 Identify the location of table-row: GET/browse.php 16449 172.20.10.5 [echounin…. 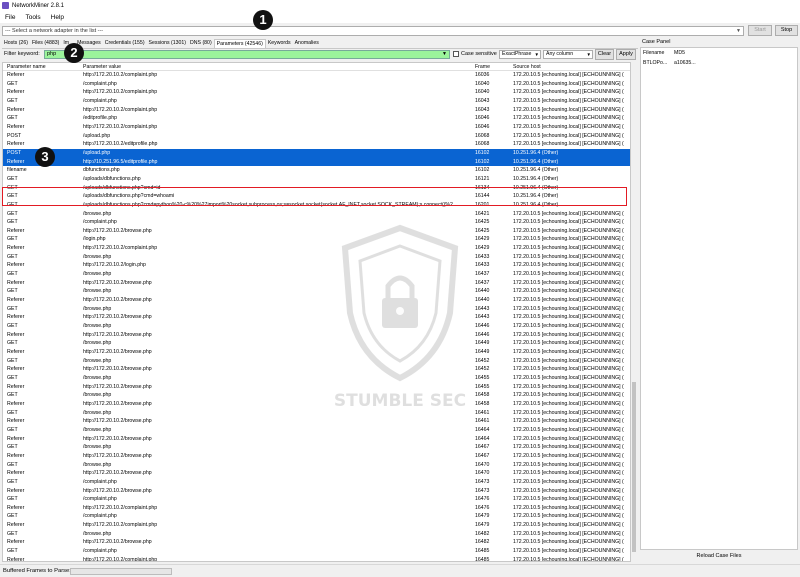
(316, 343).